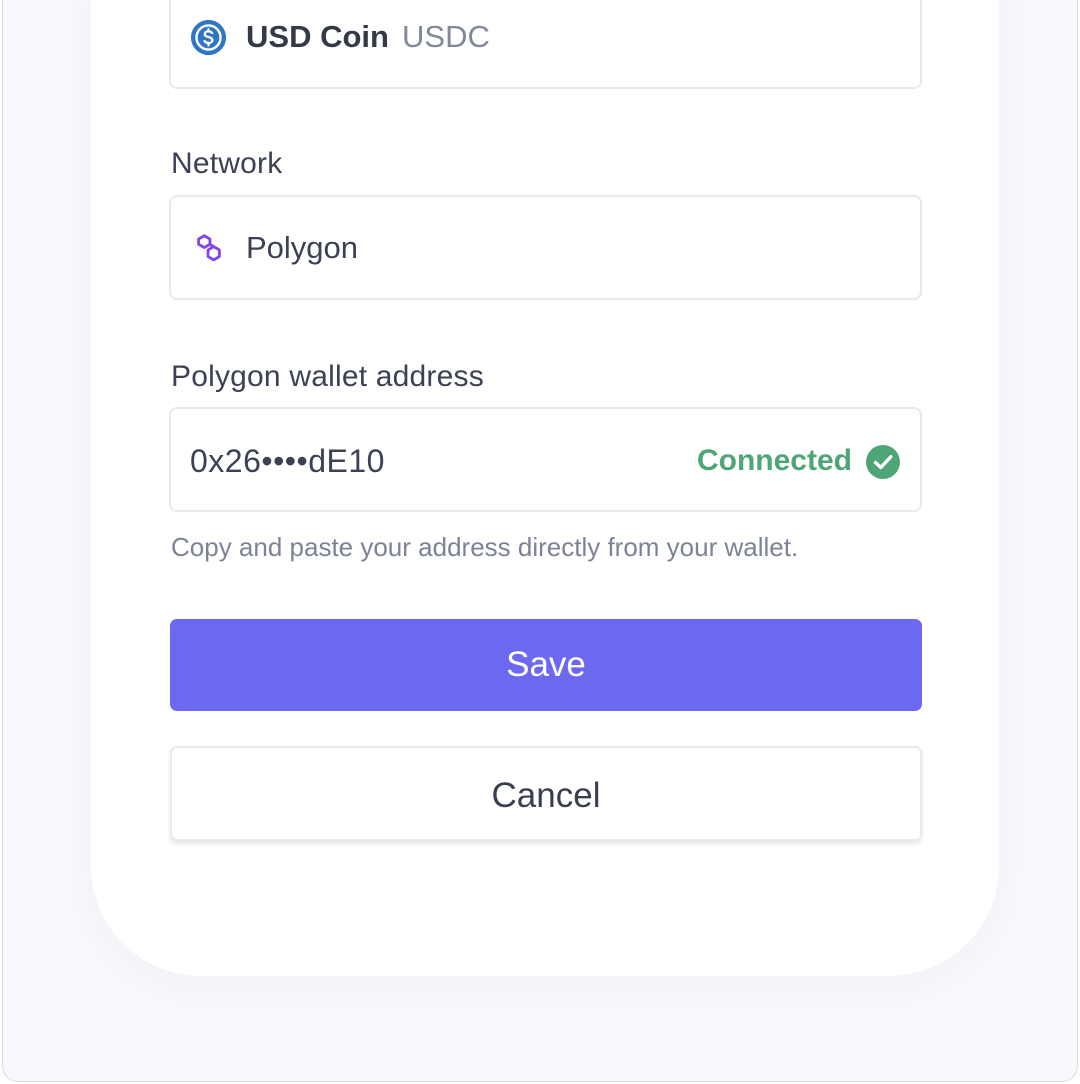 Image resolution: width=1080 pixels, height=1084 pixels. I want to click on polygon-icon, so click(209, 248).